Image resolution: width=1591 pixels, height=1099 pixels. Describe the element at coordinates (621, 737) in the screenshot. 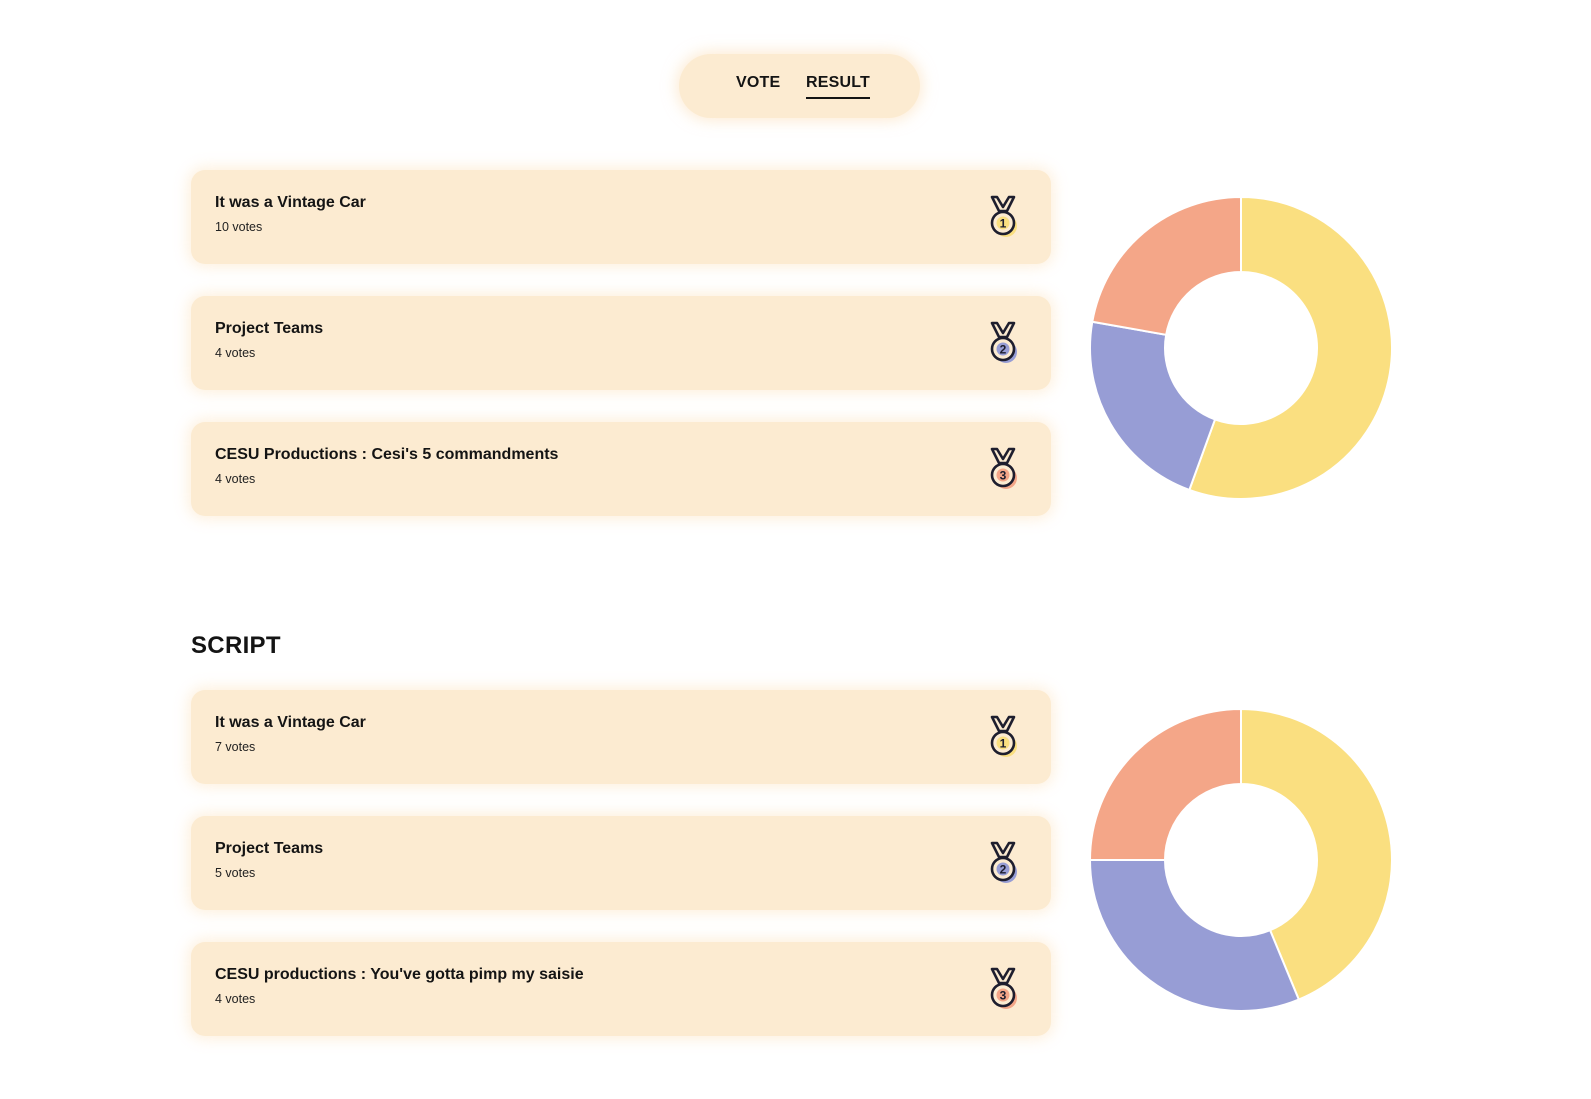

I see `result-card: It was a Vintage Car 7 votes 1` at that location.